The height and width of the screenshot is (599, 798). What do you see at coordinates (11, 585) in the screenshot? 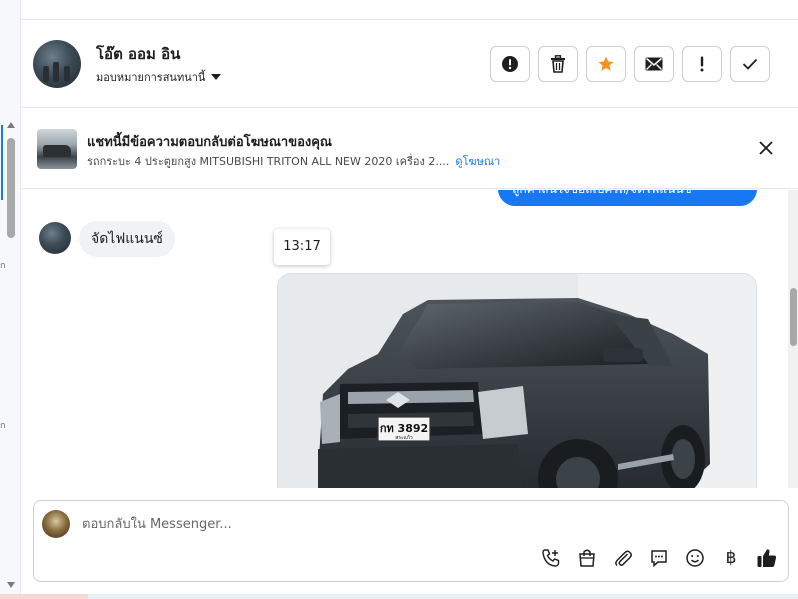
I see `left-scroll-down-arrow` at bounding box center [11, 585].